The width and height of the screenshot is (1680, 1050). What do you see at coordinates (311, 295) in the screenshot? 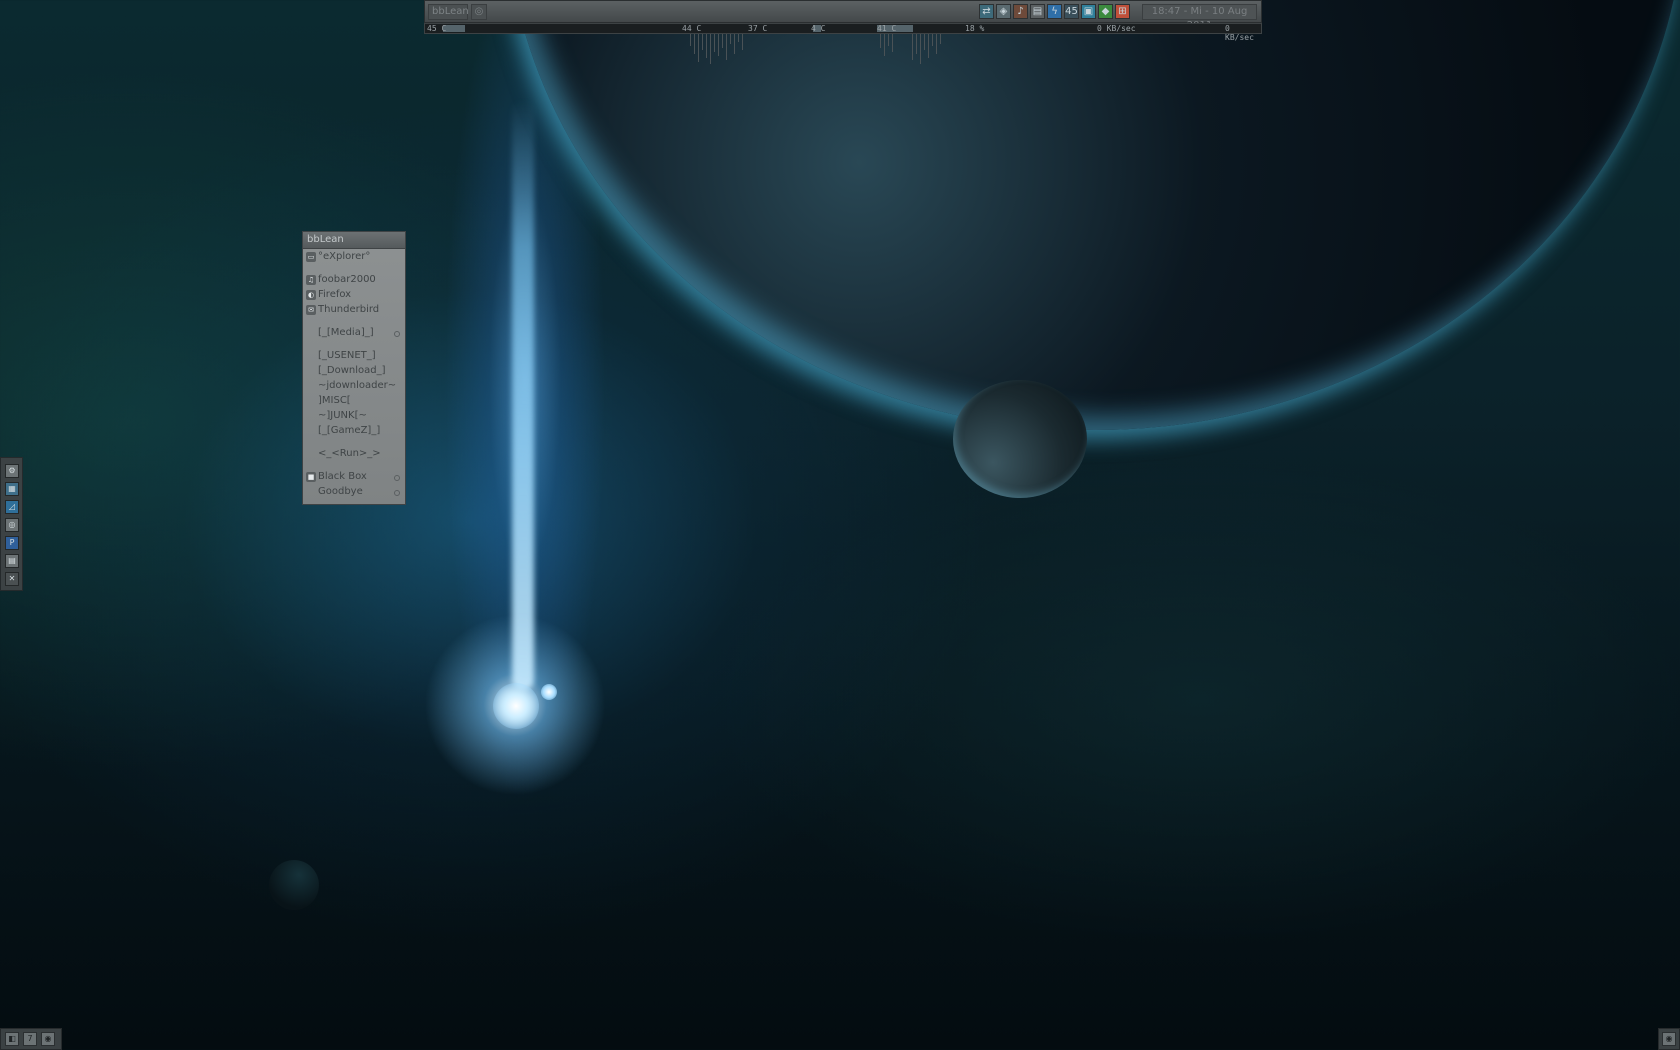
I see `firefox-icon: ◐` at bounding box center [311, 295].